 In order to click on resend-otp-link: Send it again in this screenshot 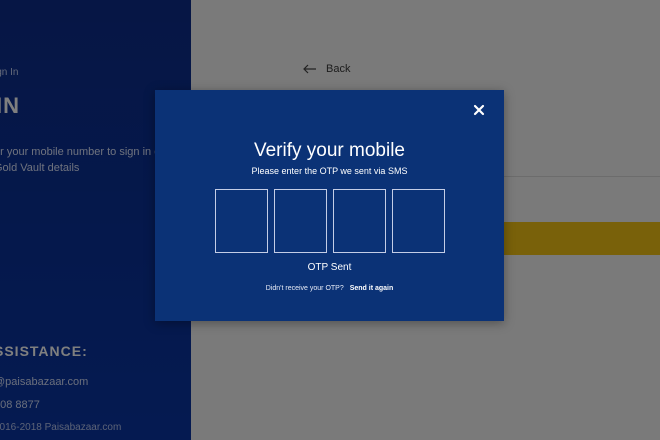, I will do `click(372, 288)`.